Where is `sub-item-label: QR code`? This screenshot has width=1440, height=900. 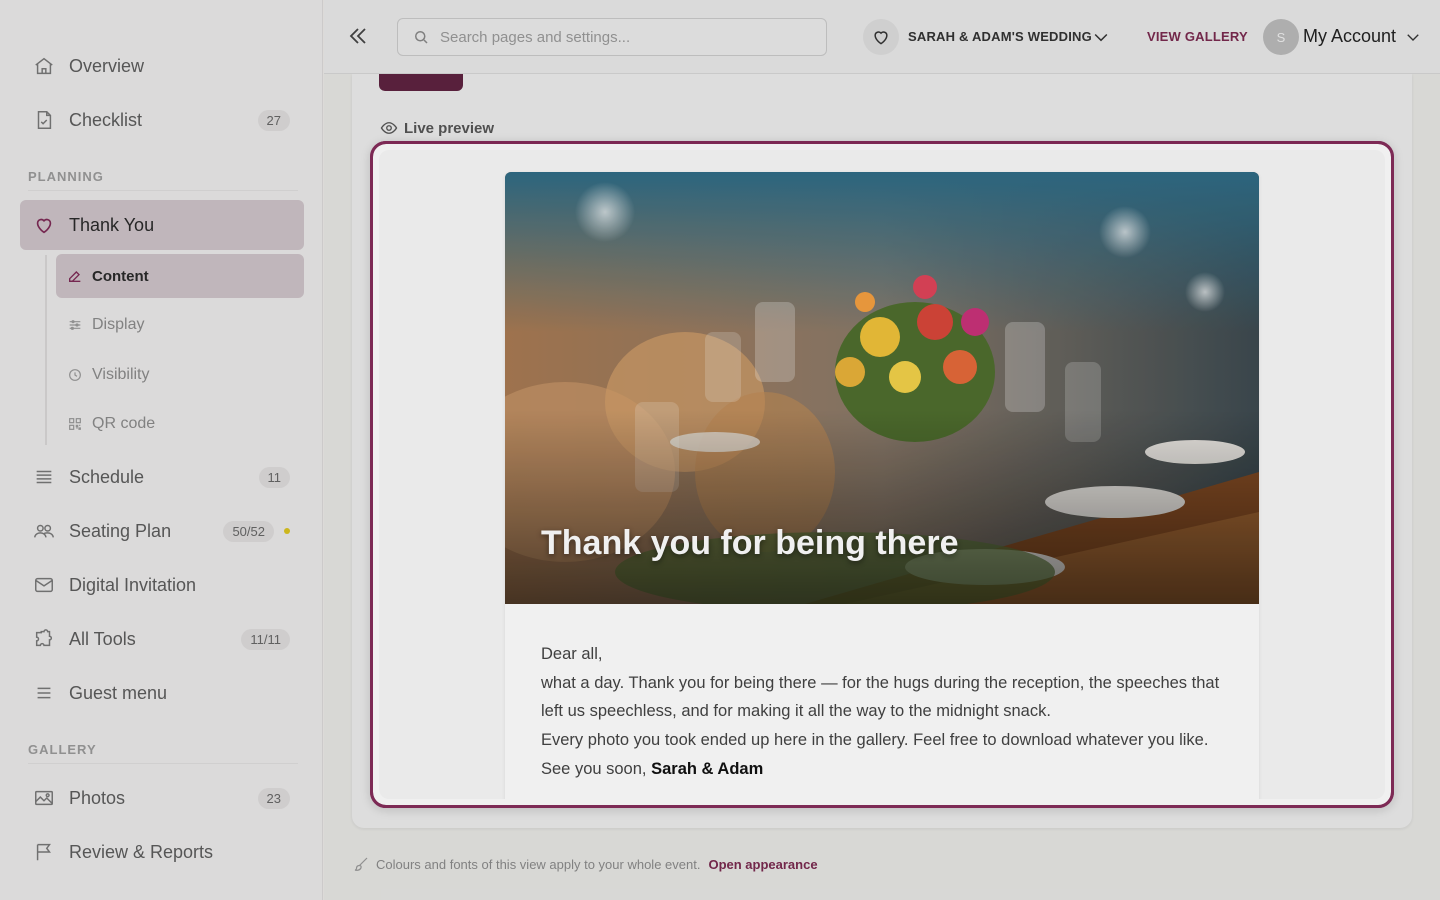 sub-item-label: QR code is located at coordinates (124, 423).